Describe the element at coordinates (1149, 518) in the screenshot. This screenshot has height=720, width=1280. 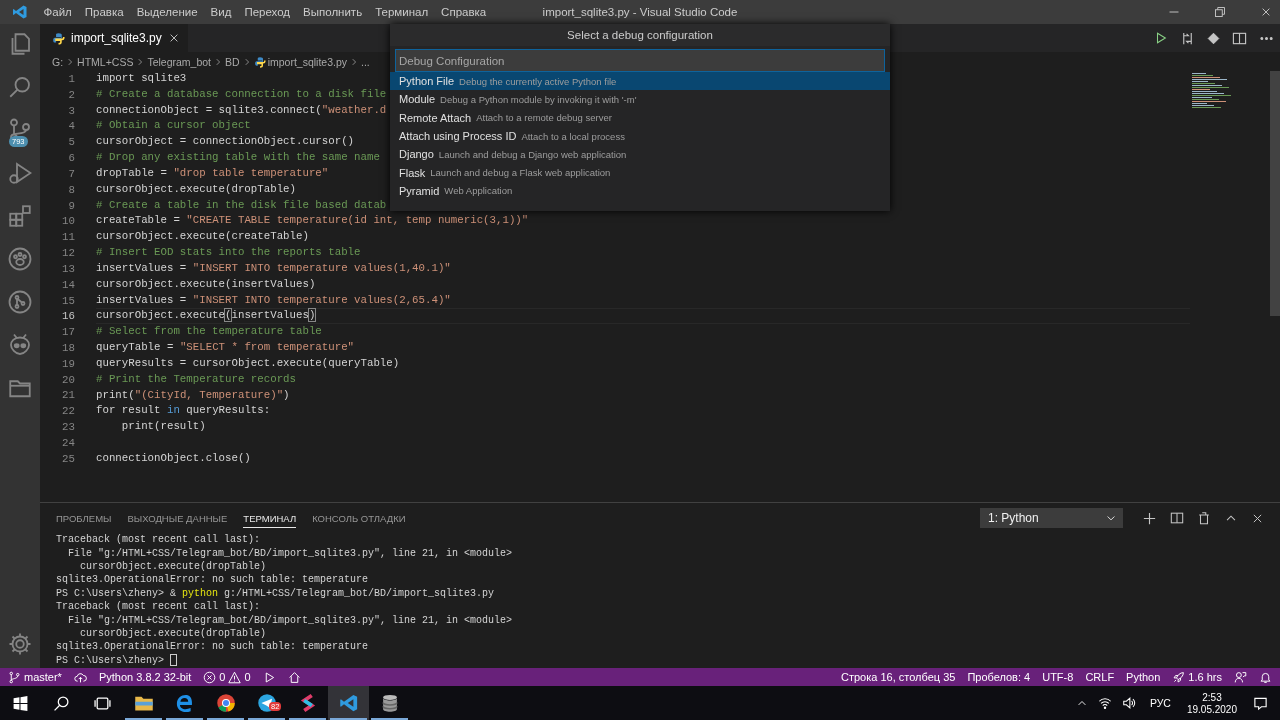
I see `new-terminal-icon` at that location.